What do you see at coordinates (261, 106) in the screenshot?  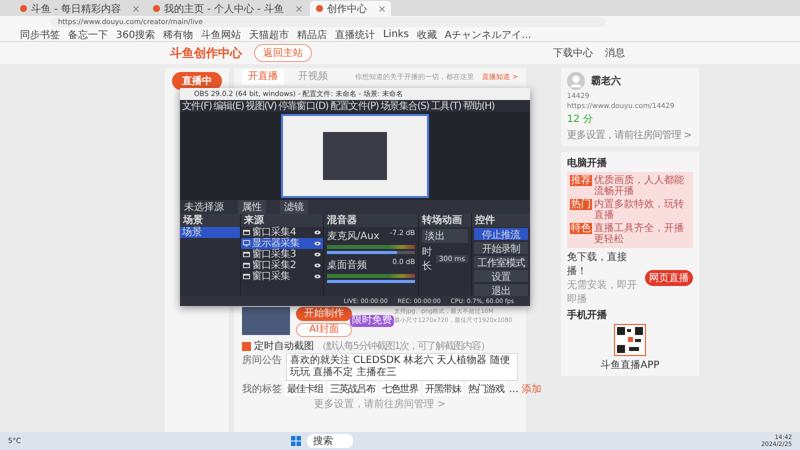 I see `menu-item: 视图(V)` at bounding box center [261, 106].